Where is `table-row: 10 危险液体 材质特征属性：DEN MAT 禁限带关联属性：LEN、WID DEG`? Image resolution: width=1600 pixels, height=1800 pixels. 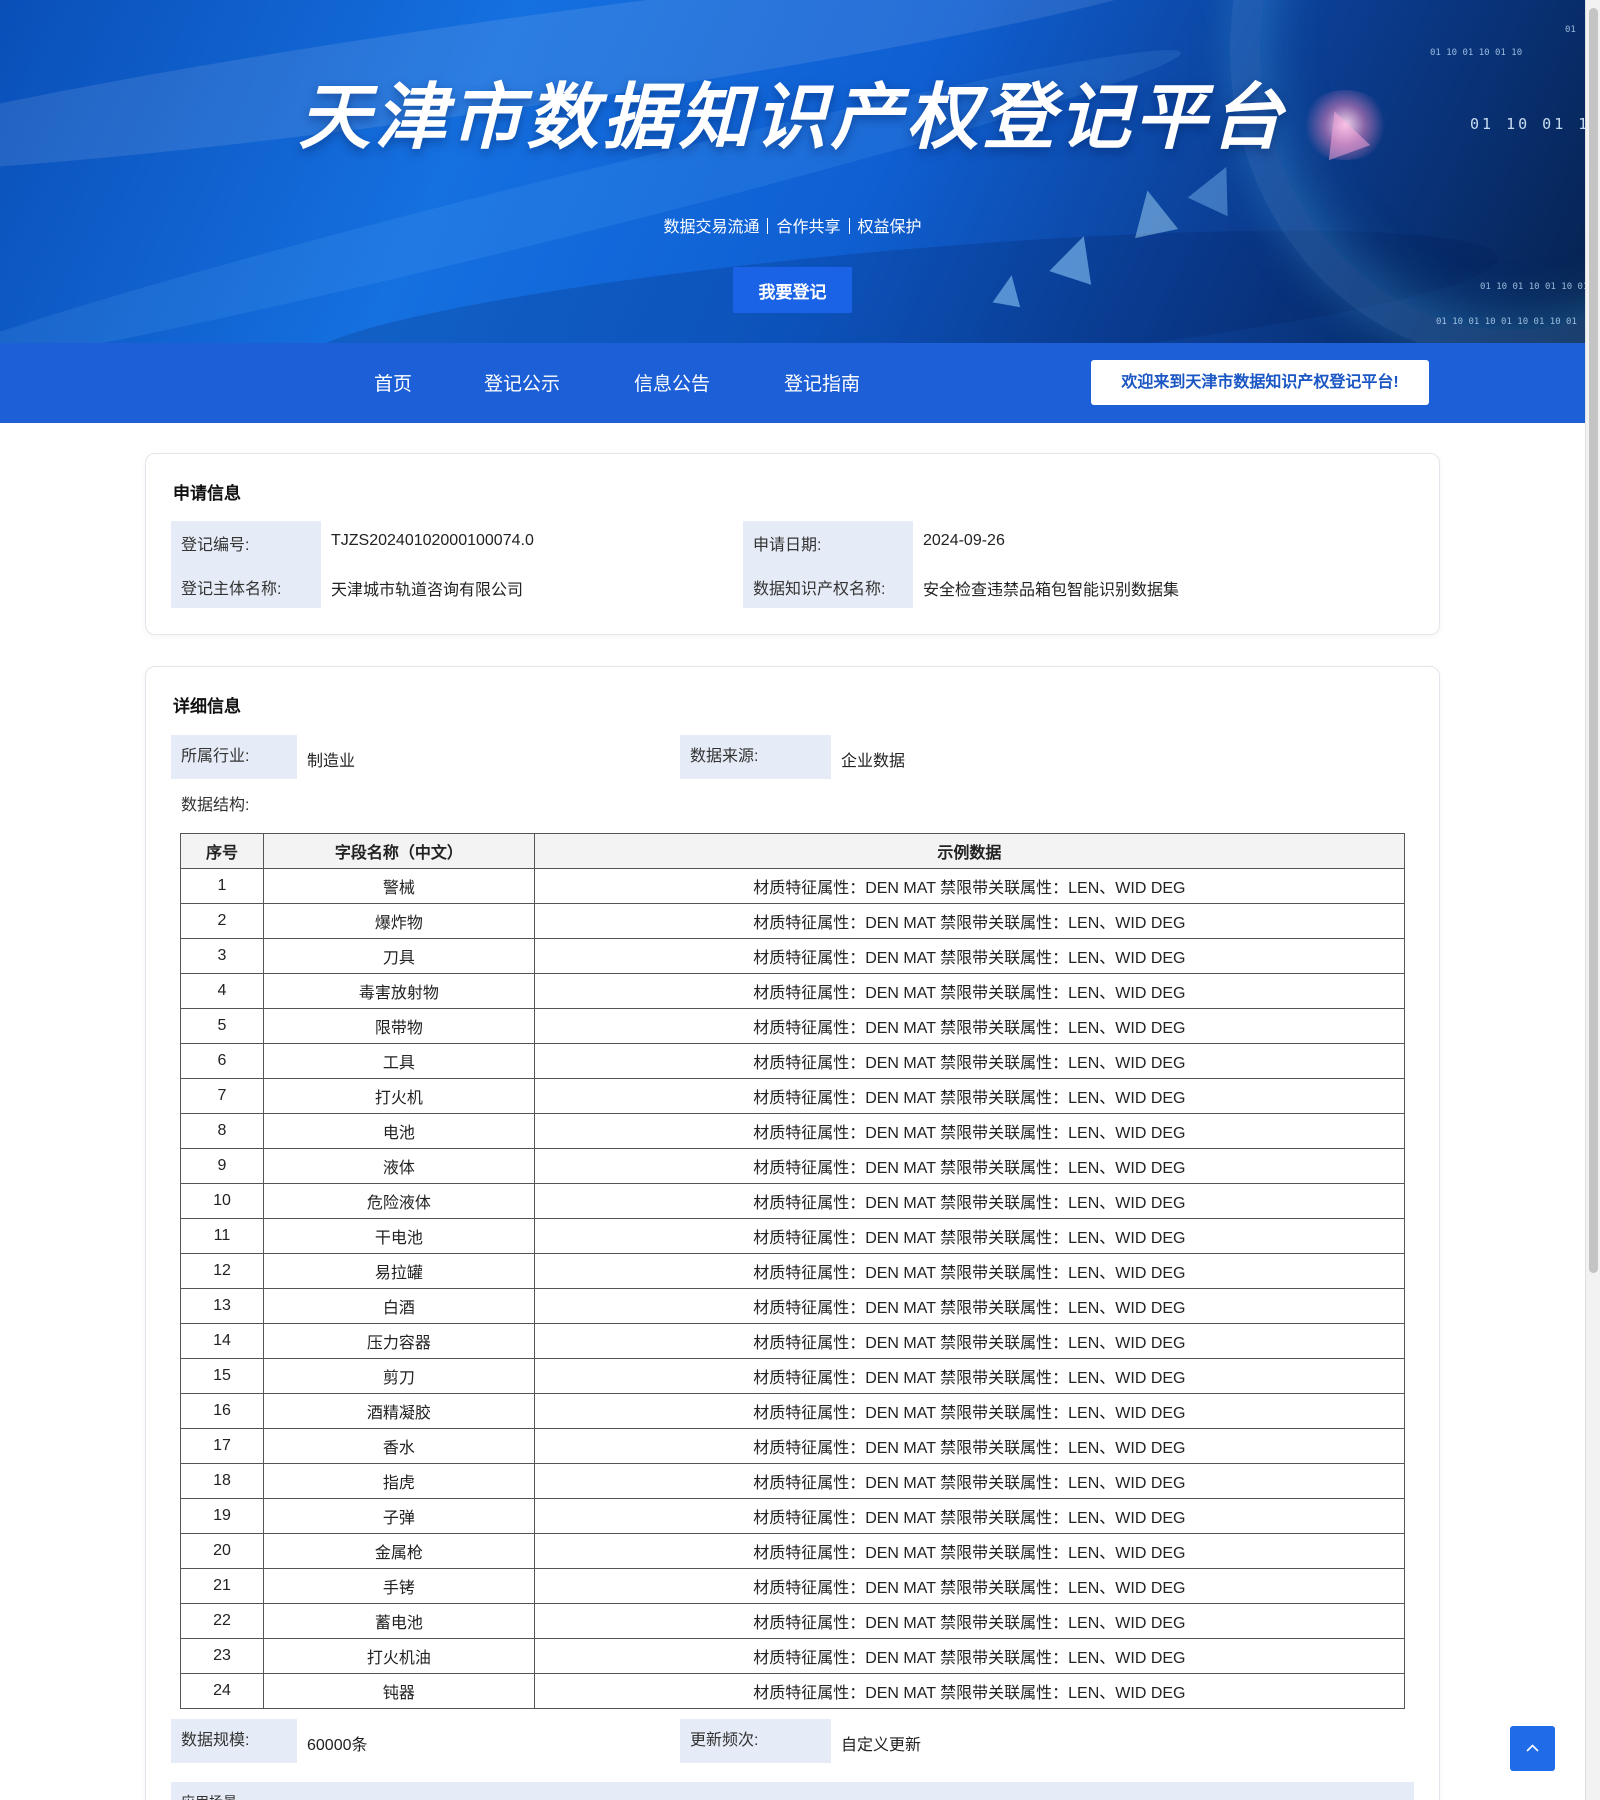
table-row: 10 危险液体 材质特征属性：DEN MAT 禁限带关联属性：LEN、WID DEG is located at coordinates (793, 1201).